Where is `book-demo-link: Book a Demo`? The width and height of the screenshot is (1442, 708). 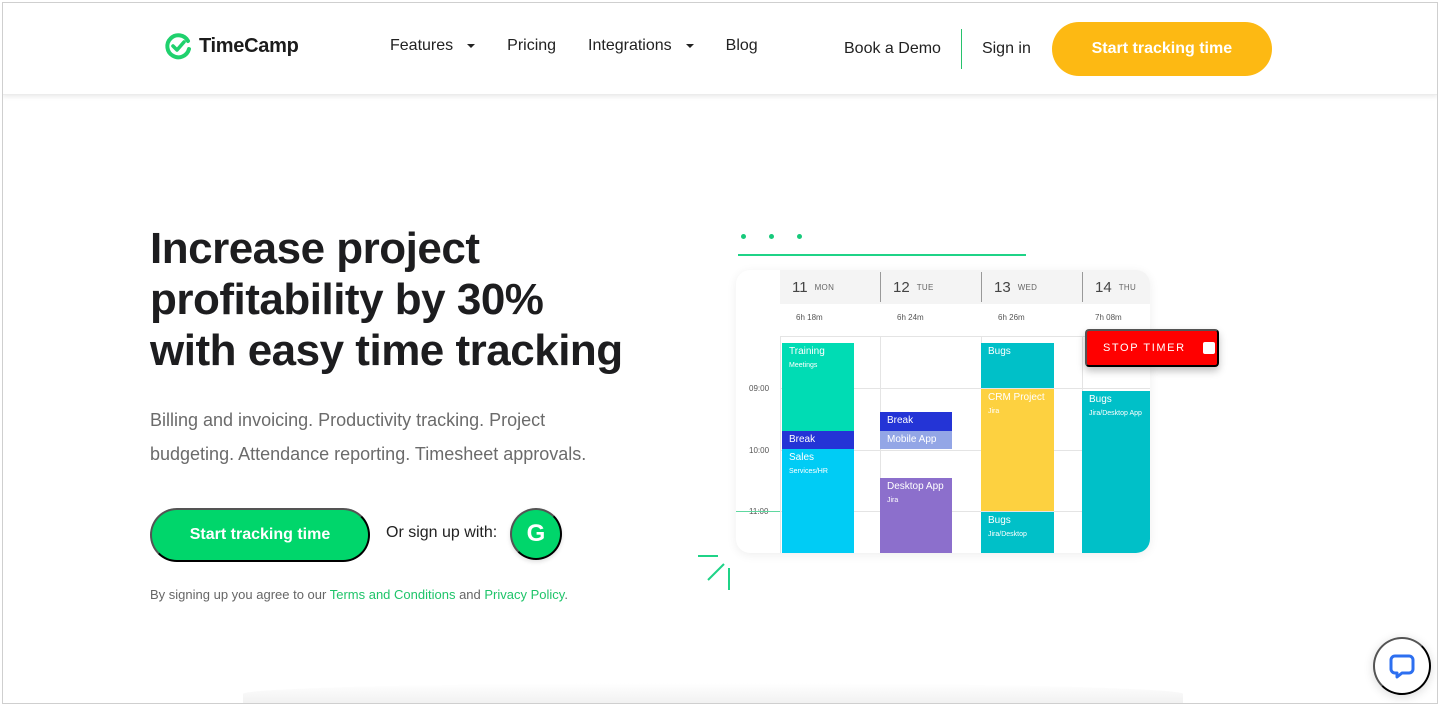 book-demo-link: Book a Demo is located at coordinates (892, 49).